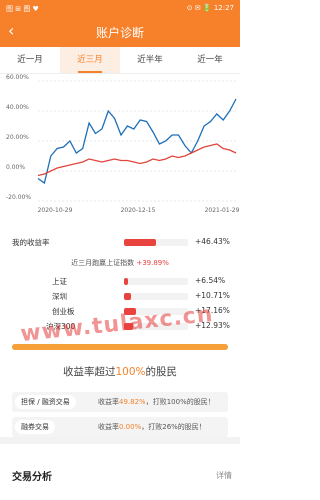 The height and width of the screenshot is (500, 320). I want to click on beat-progress-bar, so click(120, 347).